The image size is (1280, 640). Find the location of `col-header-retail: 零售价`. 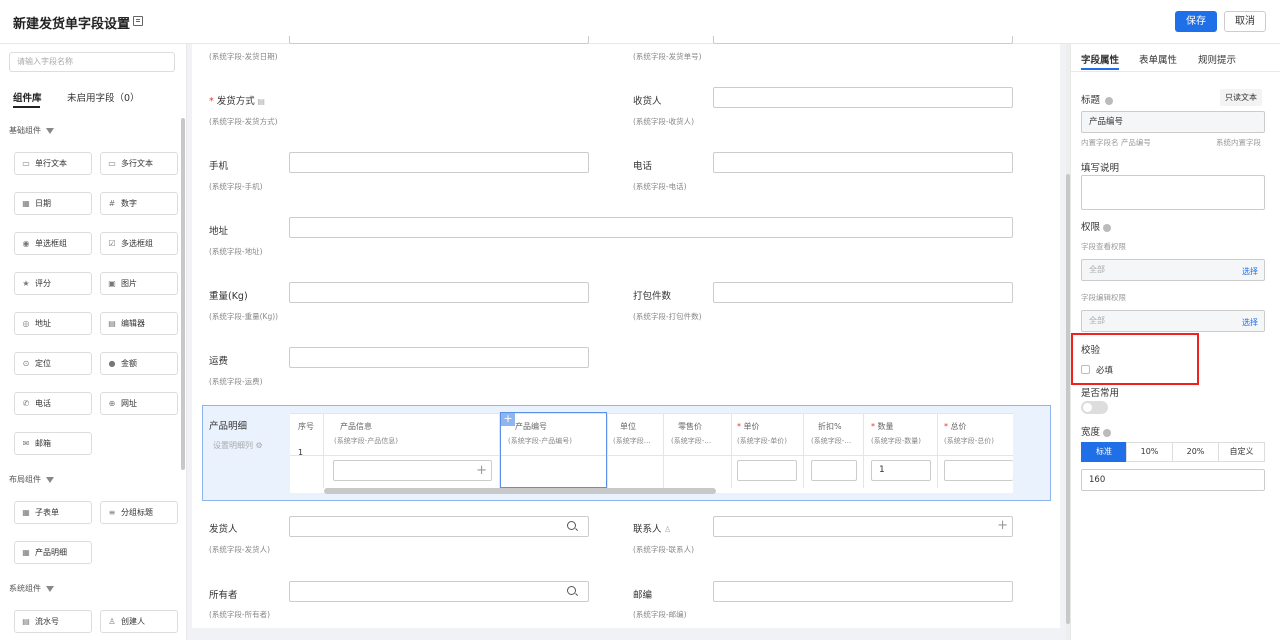

col-header-retail: 零售价 is located at coordinates (690, 426).